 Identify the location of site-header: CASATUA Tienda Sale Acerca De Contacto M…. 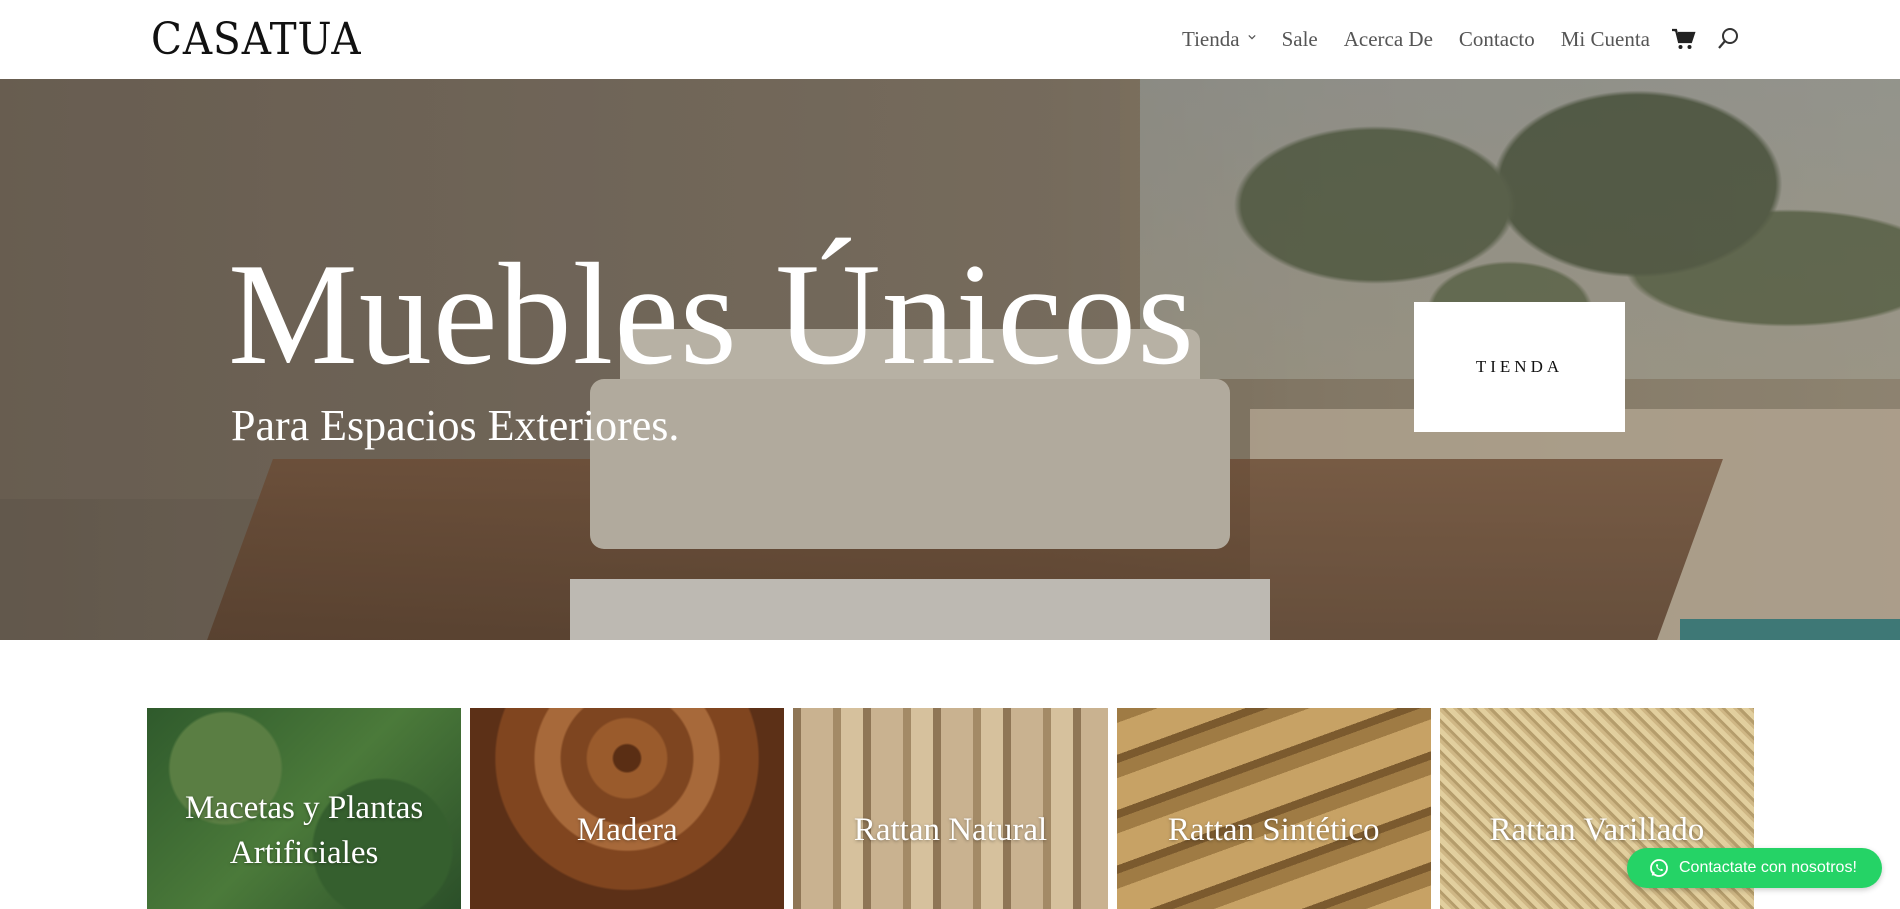
(950, 39).